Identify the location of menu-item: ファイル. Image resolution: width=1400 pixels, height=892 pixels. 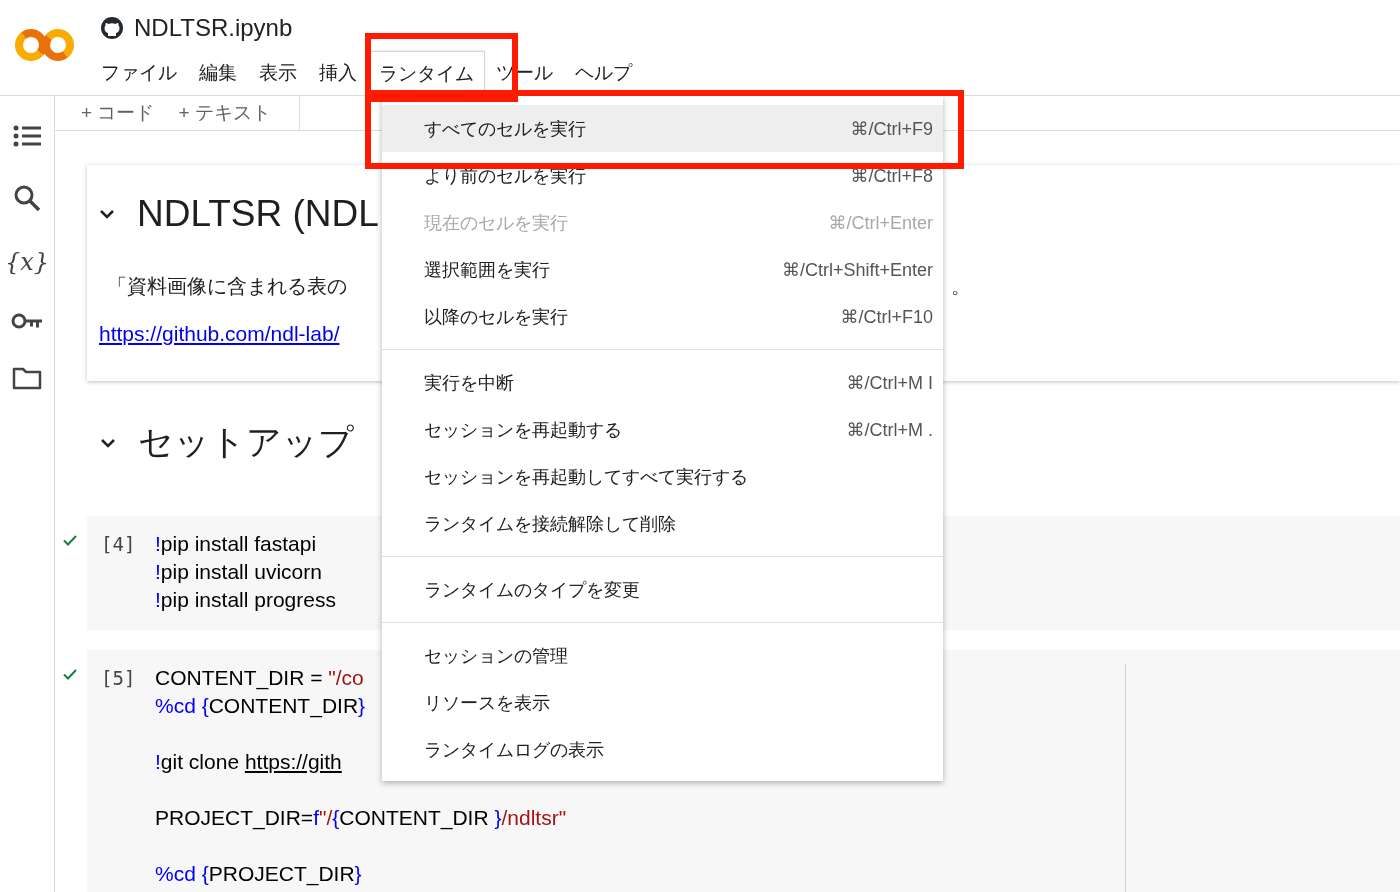
(139, 72).